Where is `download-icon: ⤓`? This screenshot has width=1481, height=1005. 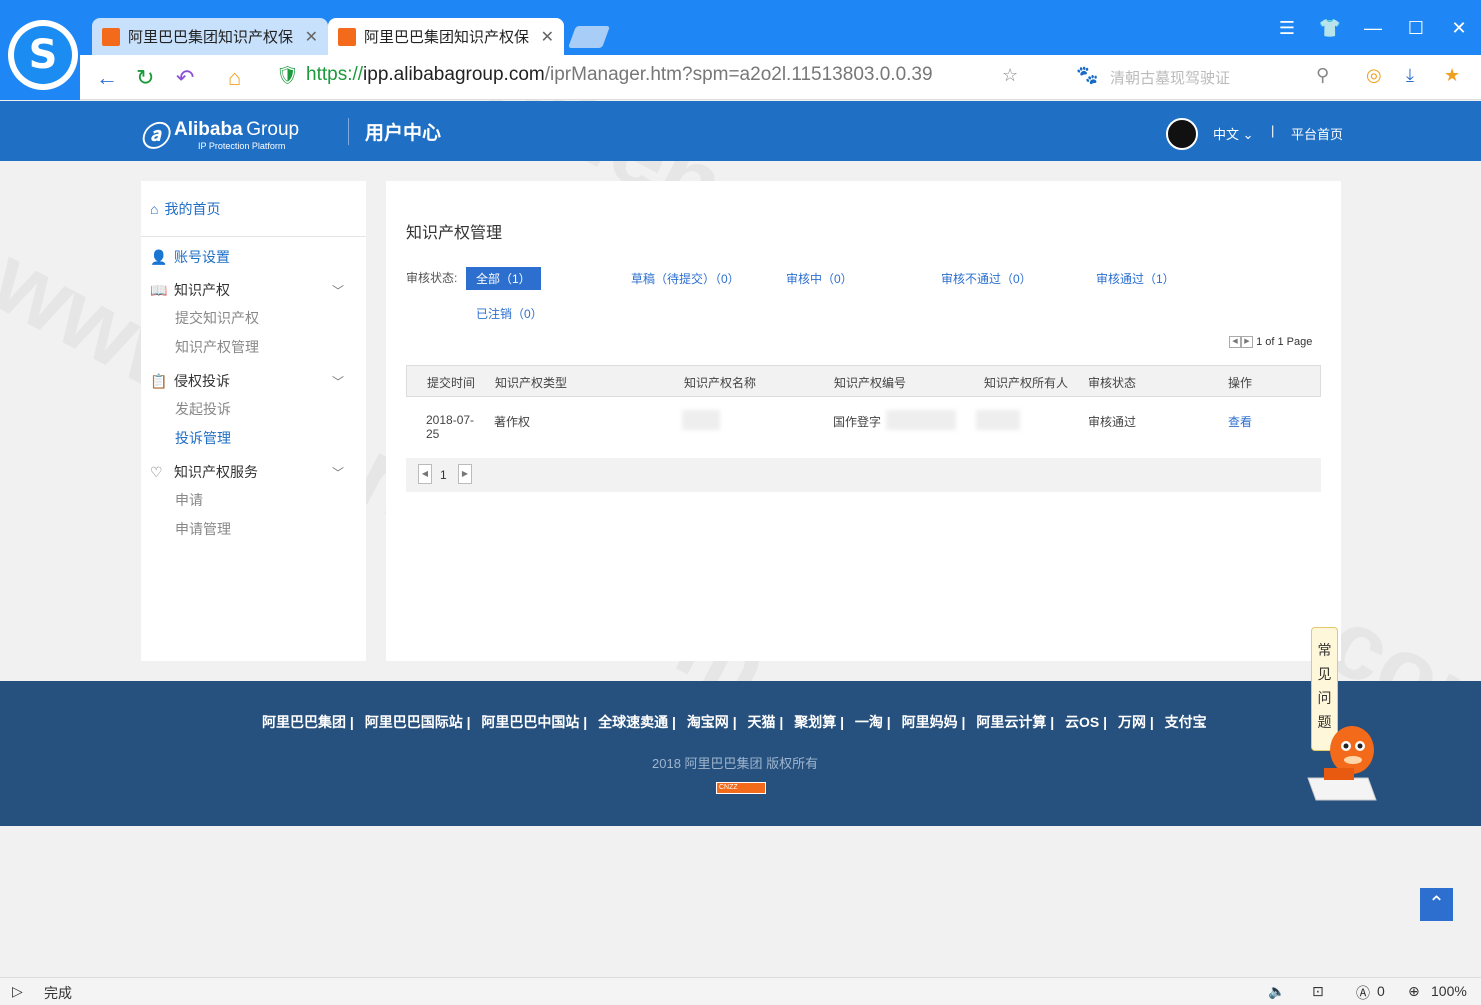
download-icon: ⤓ is located at coordinates (1410, 75).